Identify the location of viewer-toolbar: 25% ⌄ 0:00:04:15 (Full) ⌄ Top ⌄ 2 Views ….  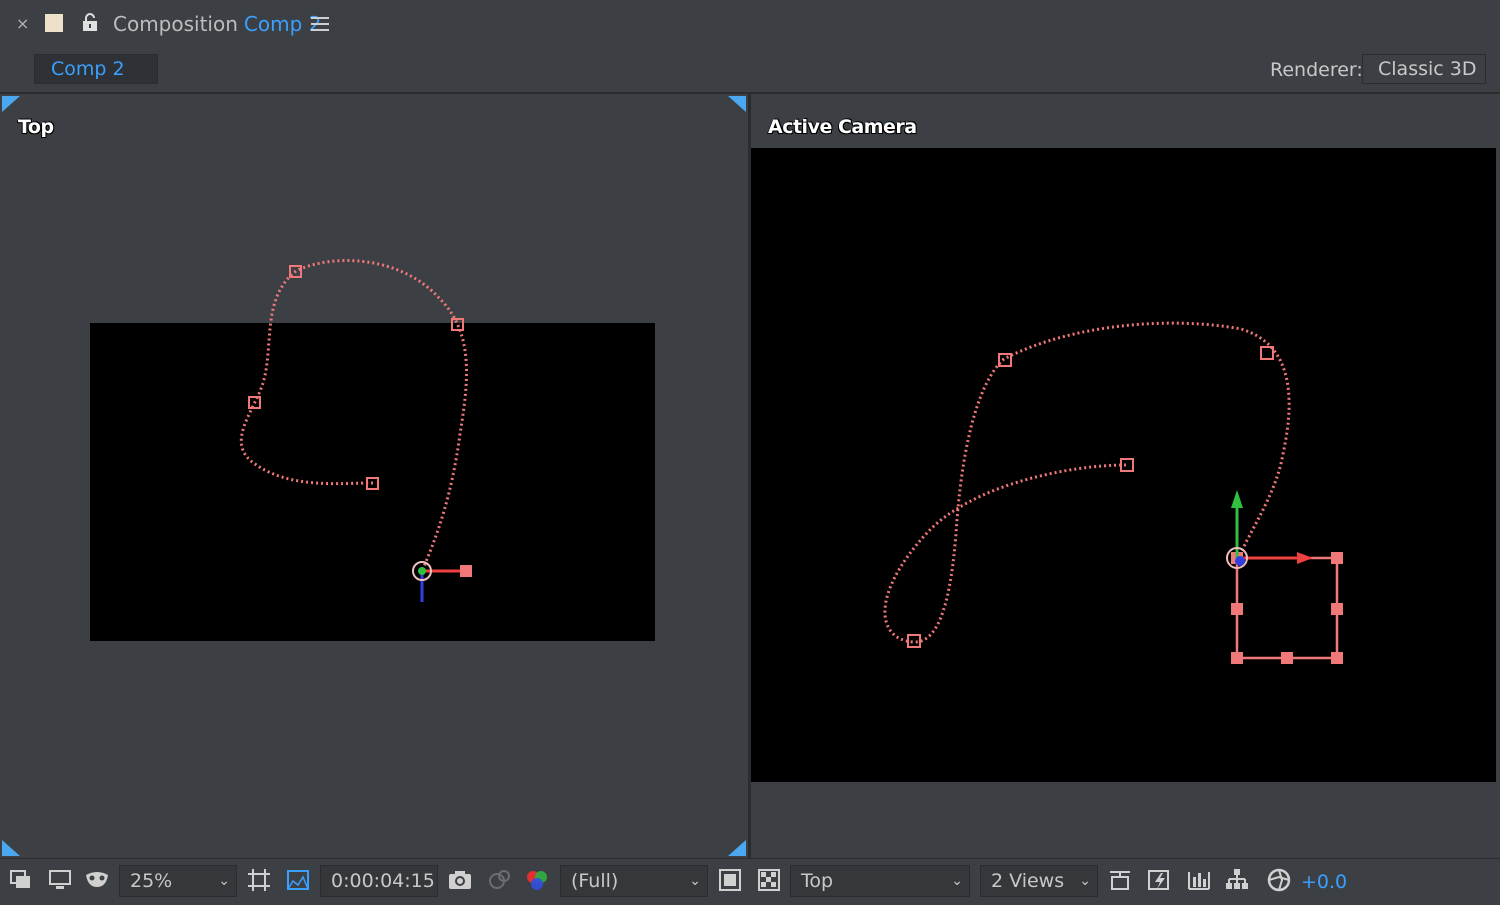
(750, 881).